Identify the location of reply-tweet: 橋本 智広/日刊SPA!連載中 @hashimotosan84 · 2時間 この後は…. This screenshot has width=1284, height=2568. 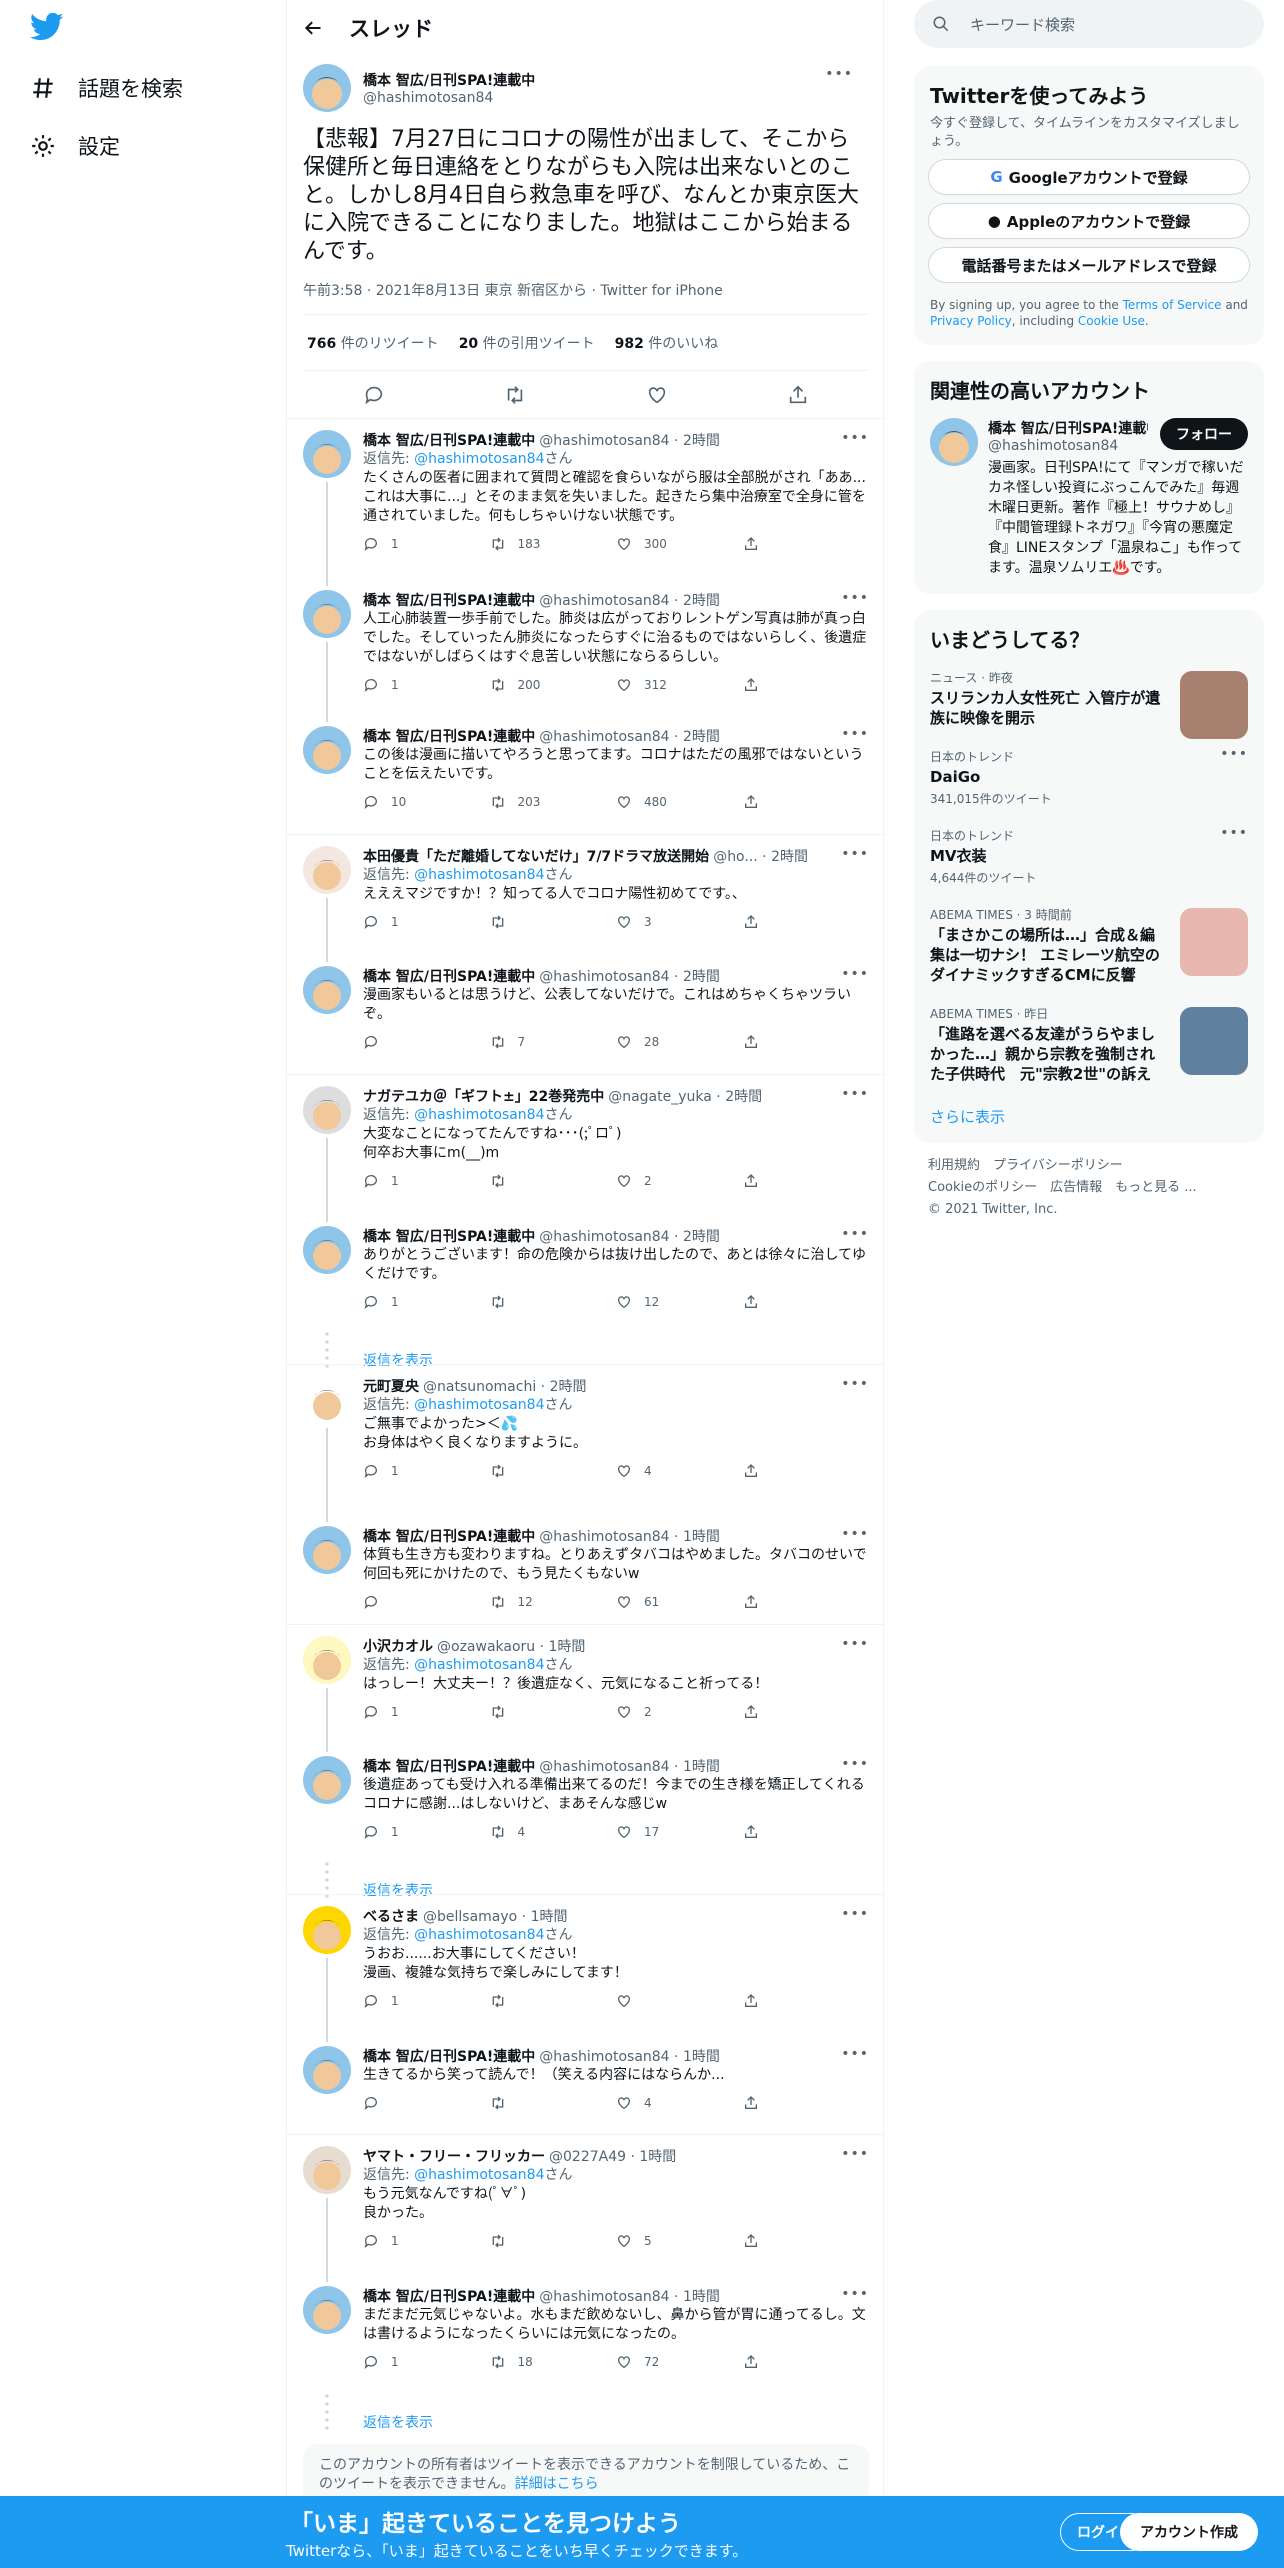
(586, 769).